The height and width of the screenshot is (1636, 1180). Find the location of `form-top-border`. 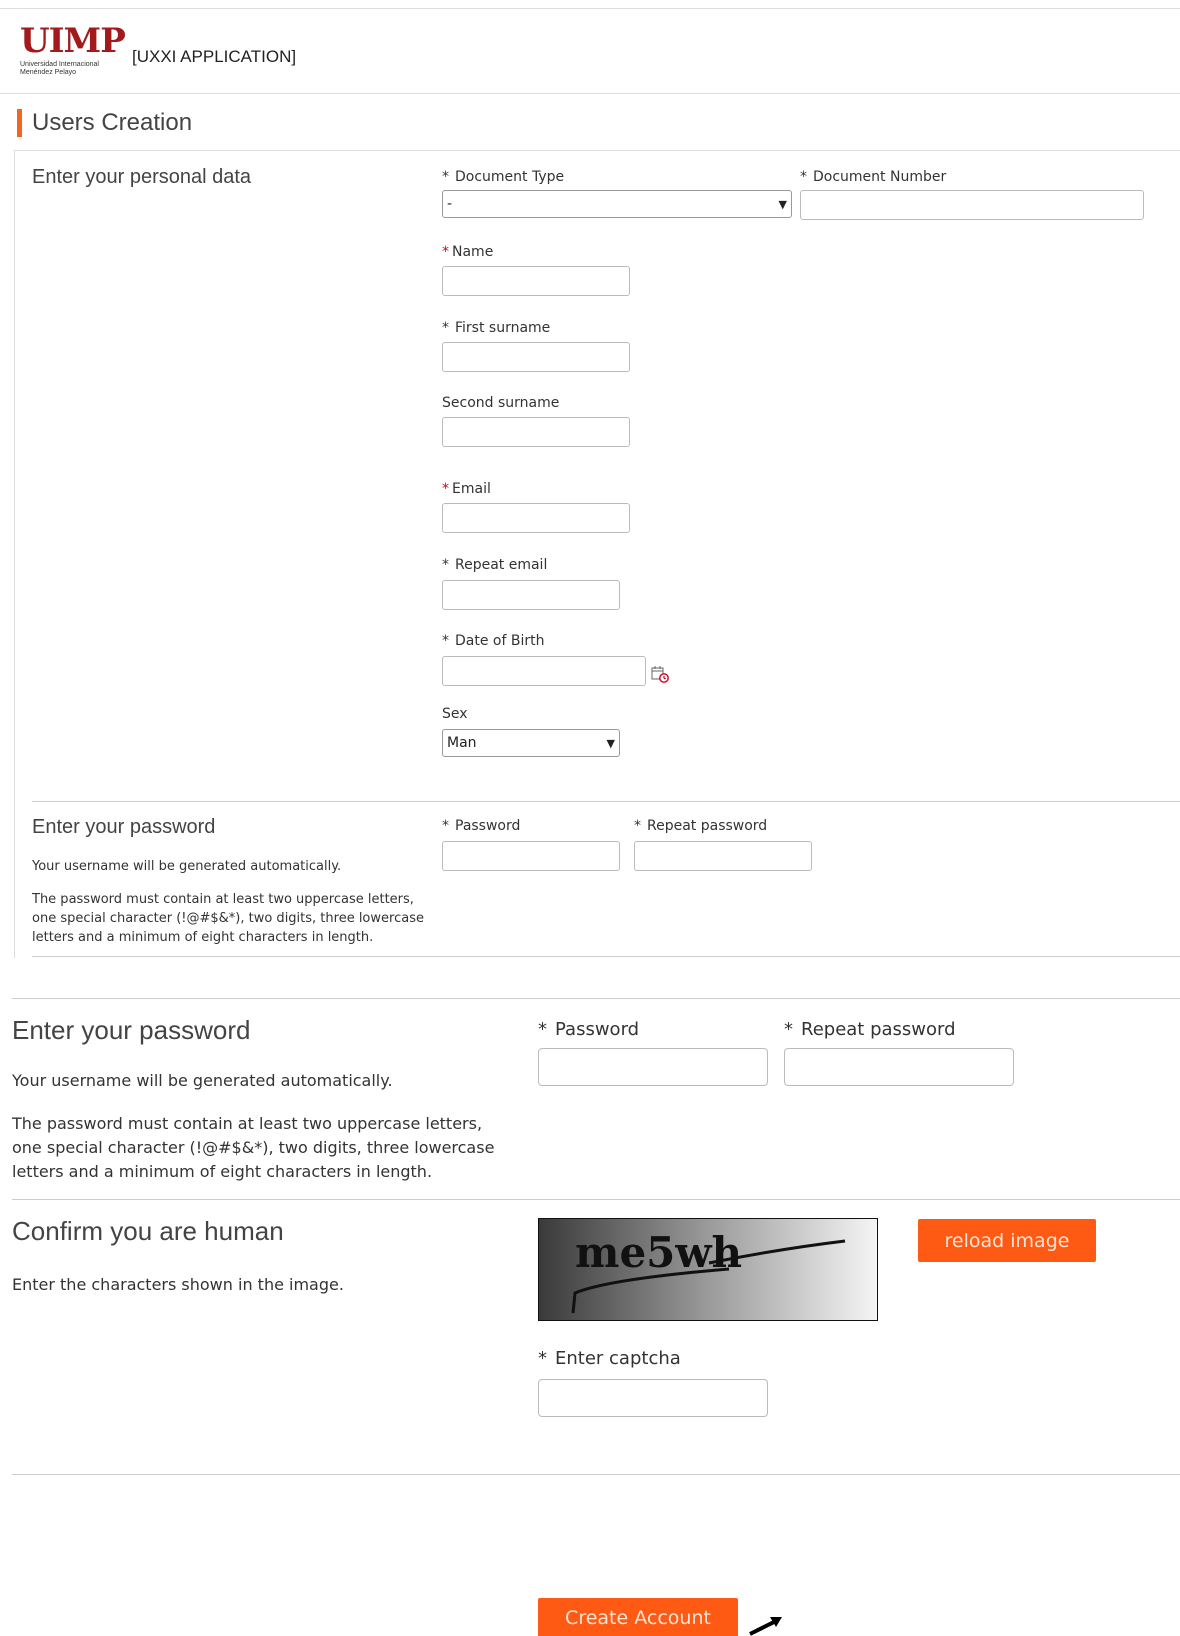

form-top-border is located at coordinates (597, 150).